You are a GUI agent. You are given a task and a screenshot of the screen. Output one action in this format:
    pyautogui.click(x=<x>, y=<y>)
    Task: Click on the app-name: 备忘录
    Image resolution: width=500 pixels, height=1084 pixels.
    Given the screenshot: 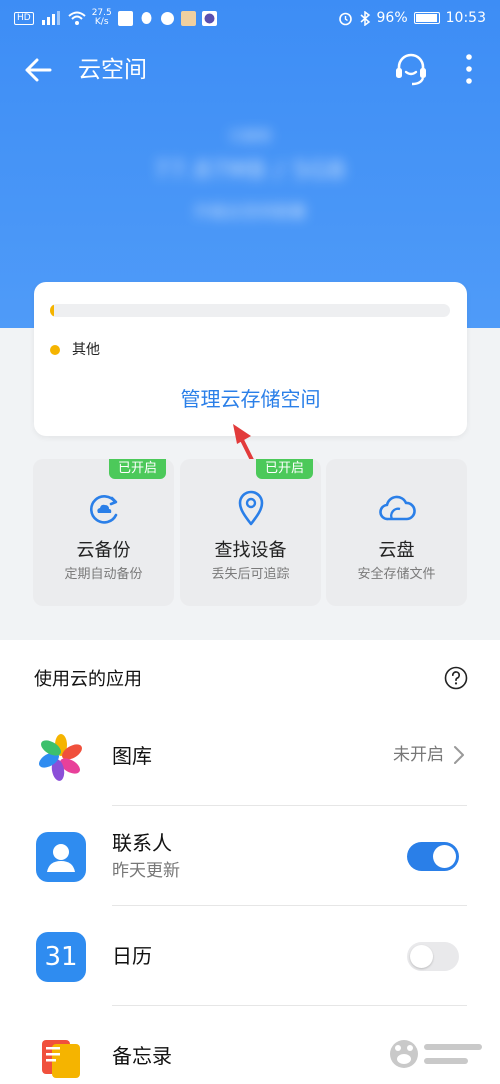 What is the action you would take?
    pyautogui.click(x=142, y=1056)
    